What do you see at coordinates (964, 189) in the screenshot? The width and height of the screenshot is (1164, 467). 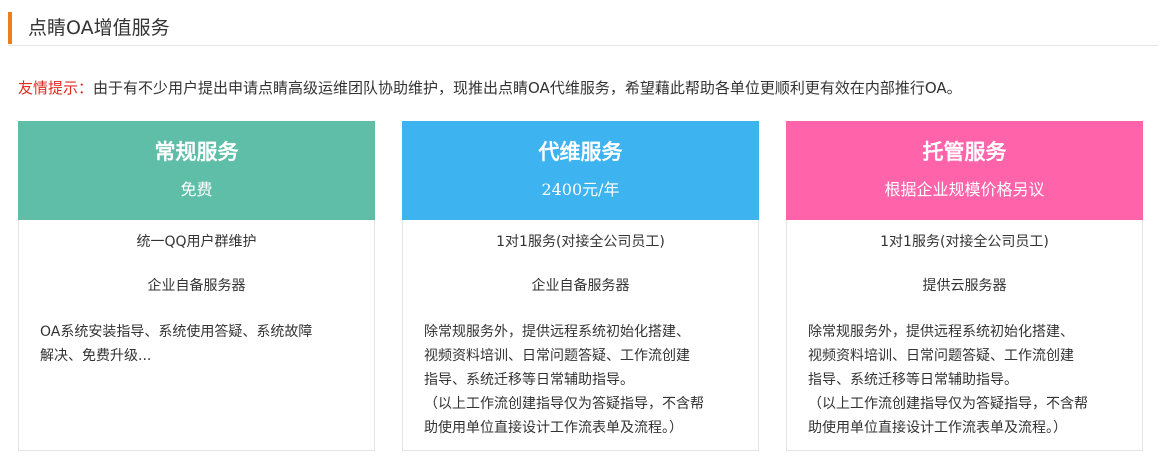 I see `card-price: 根据企业规模价格另议` at bounding box center [964, 189].